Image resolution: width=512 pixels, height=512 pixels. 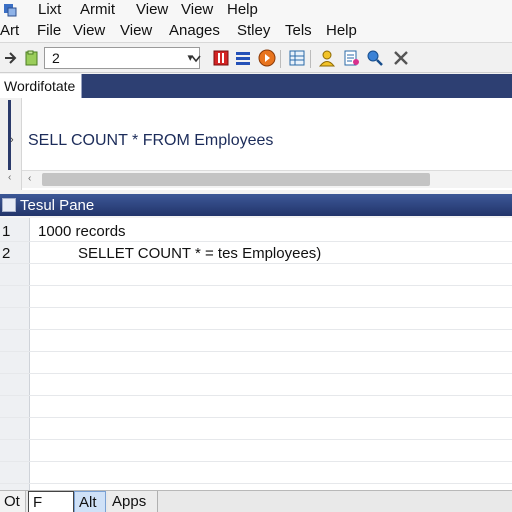 What do you see at coordinates (82, 231) in the screenshot?
I see `table-cell: 1000 records` at bounding box center [82, 231].